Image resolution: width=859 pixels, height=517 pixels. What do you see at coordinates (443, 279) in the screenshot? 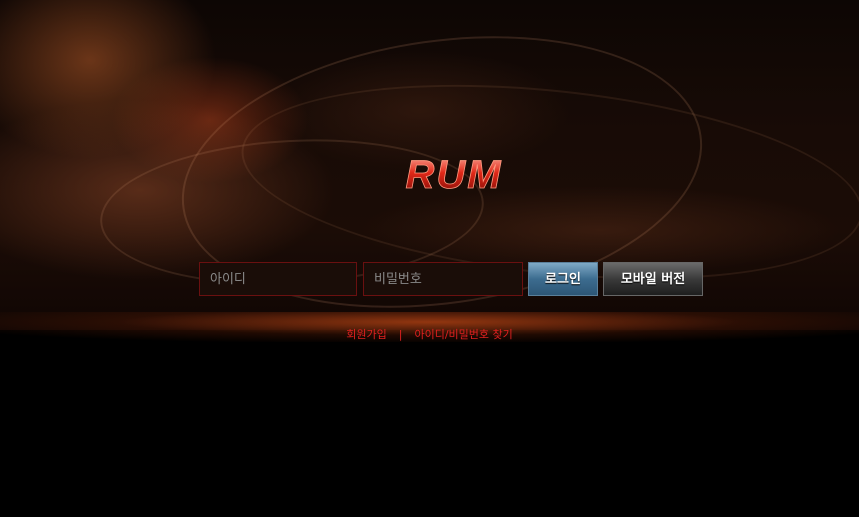
I see `password-input` at bounding box center [443, 279].